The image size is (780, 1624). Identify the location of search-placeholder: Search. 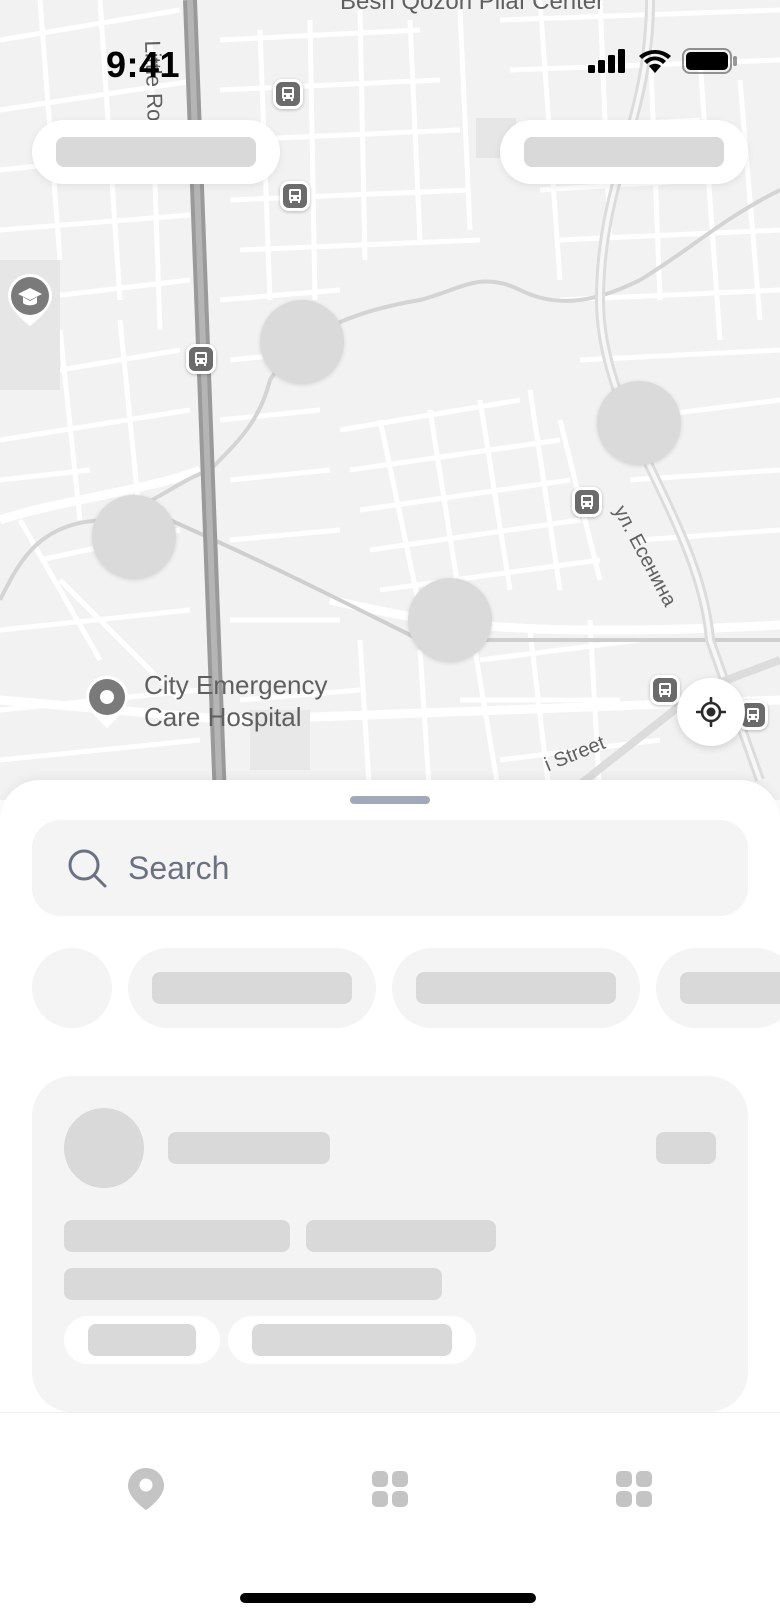
(179, 867).